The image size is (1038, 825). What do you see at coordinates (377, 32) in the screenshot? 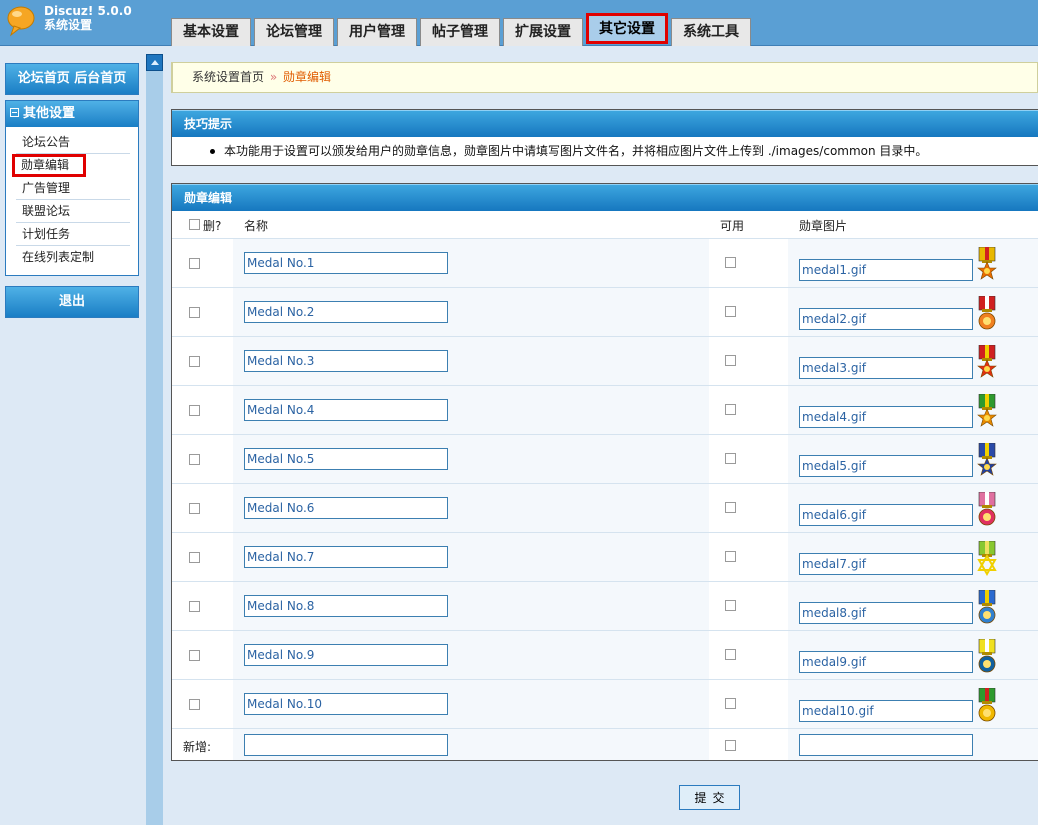
I see `tab-user-management: 用户管理` at bounding box center [377, 32].